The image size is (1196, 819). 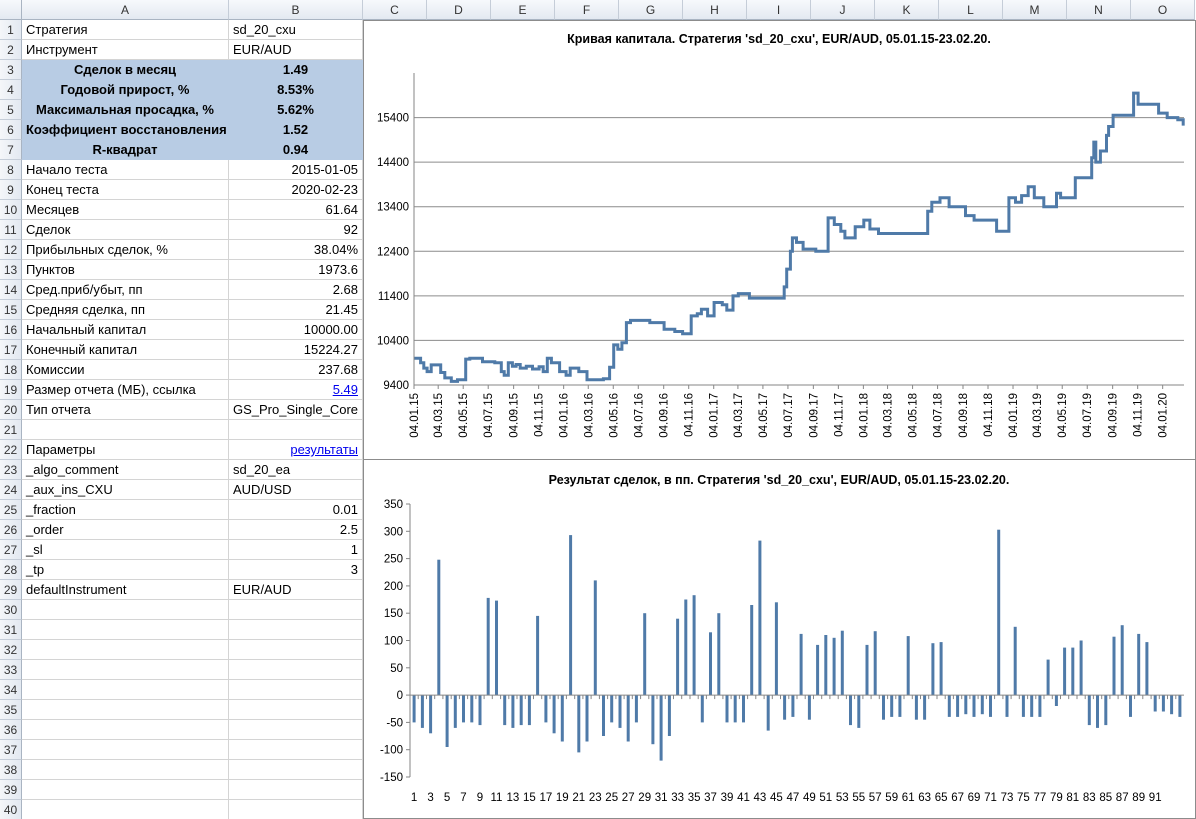 What do you see at coordinates (11, 590) in the screenshot?
I see `row-header: 29` at bounding box center [11, 590].